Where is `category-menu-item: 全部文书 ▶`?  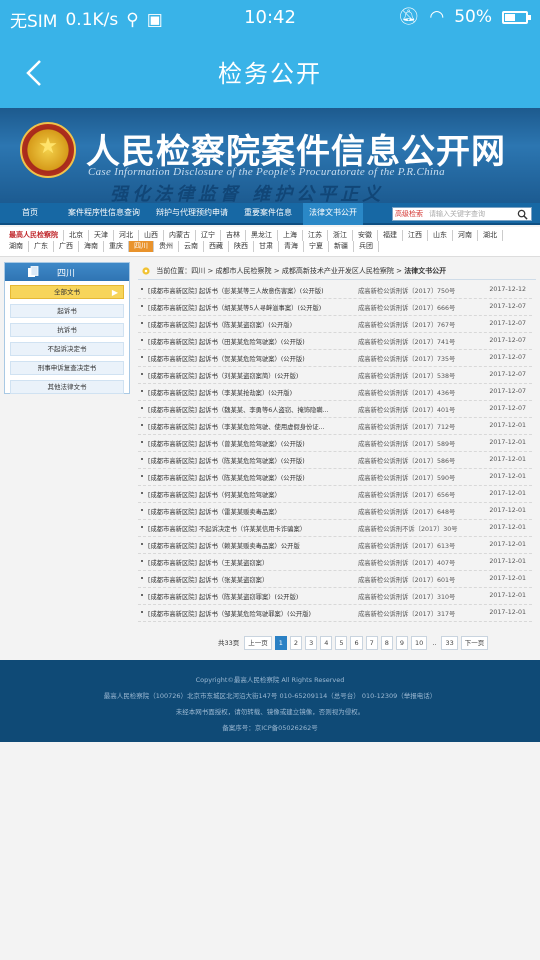
category-menu-item: 全部文书 ▶ is located at coordinates (67, 292).